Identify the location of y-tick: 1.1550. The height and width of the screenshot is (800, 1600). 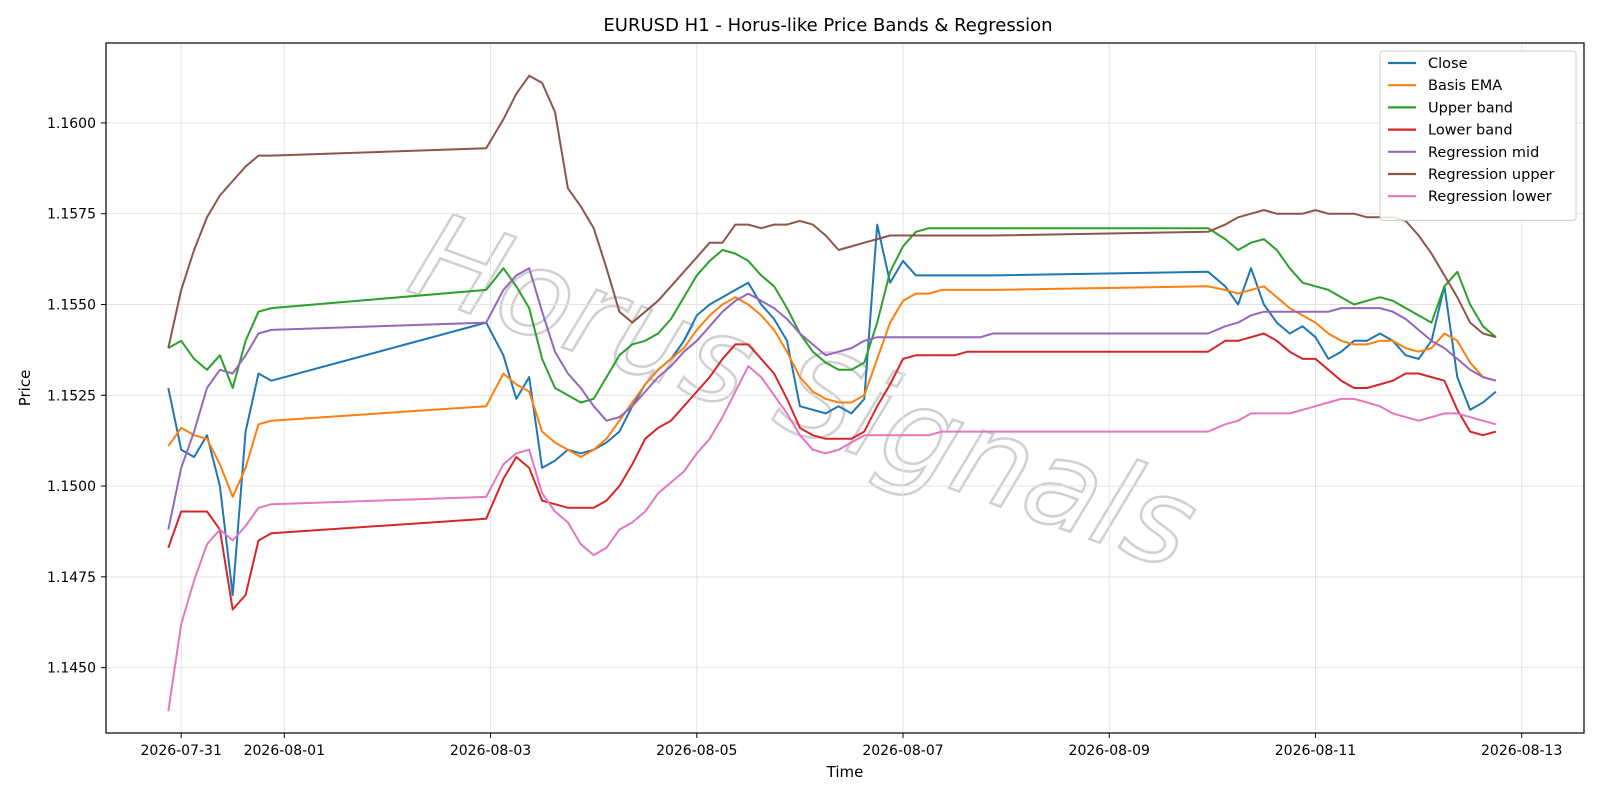
(76, 305).